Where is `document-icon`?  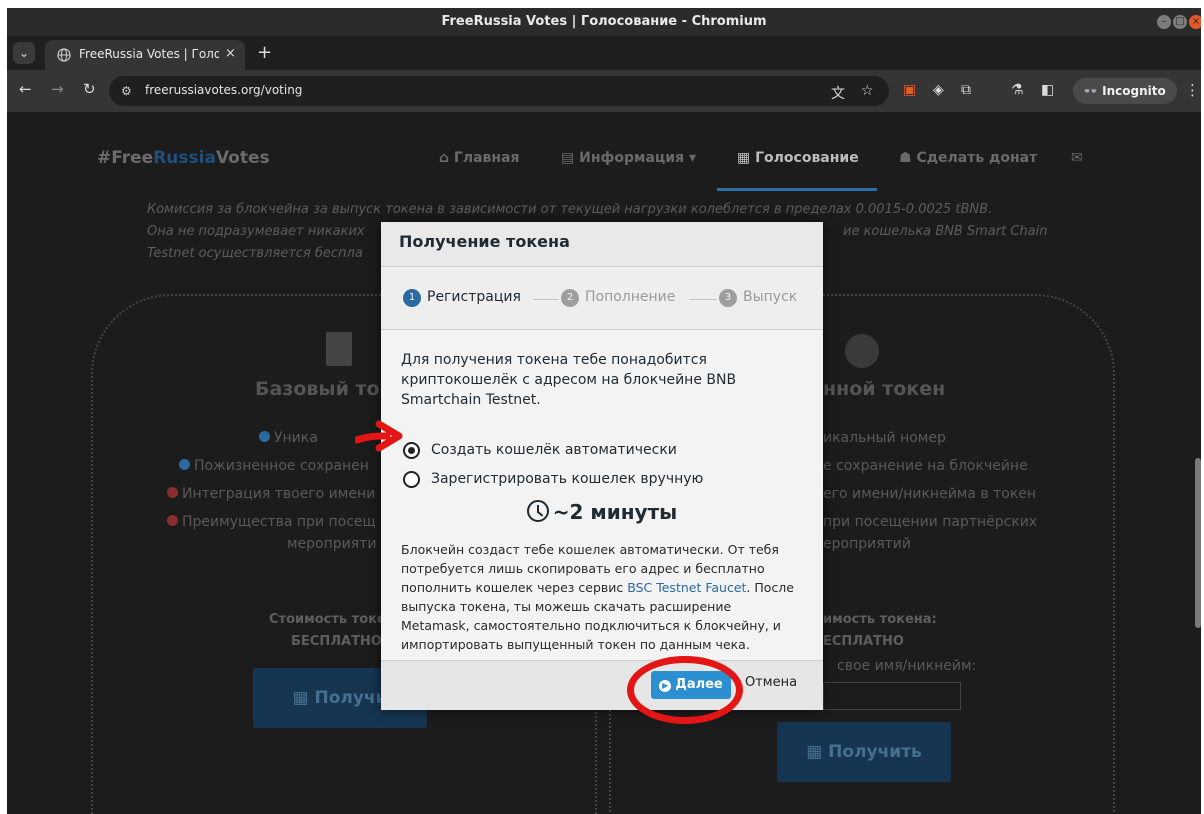 document-icon is located at coordinates (339, 349).